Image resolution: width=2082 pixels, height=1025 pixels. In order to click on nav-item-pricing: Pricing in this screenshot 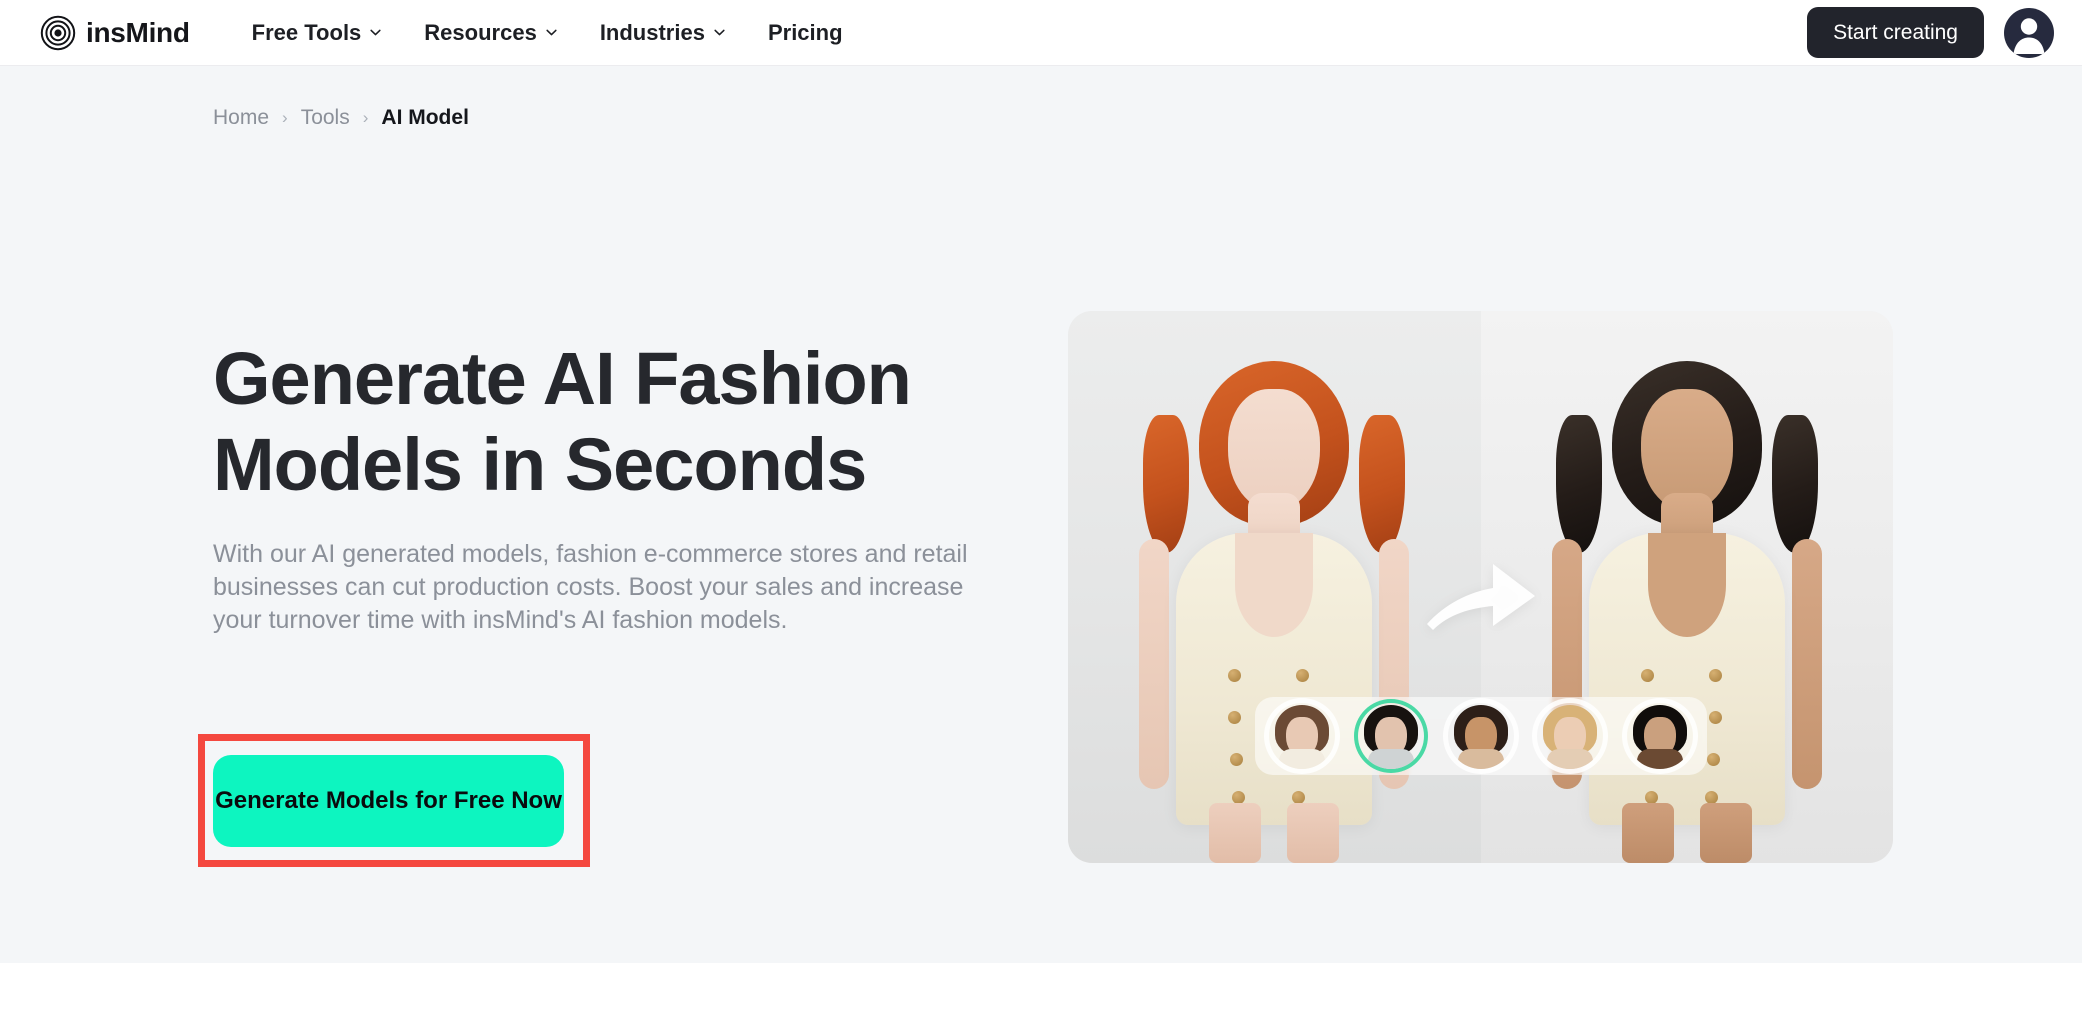, I will do `click(805, 33)`.